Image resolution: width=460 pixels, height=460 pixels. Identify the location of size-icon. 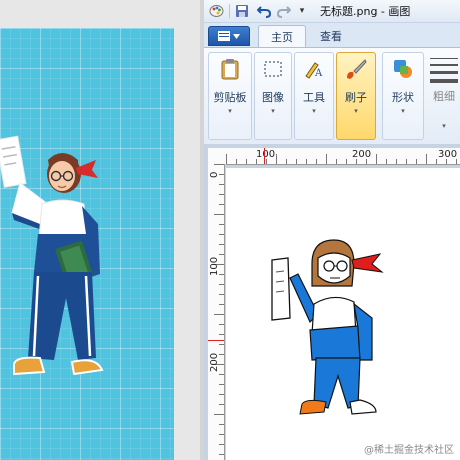
(444, 73).